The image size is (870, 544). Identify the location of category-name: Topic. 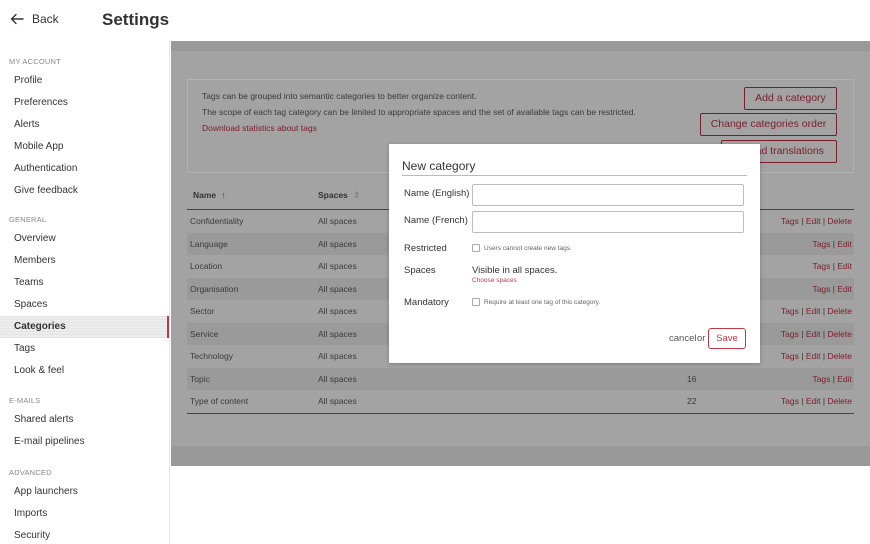
(200, 378).